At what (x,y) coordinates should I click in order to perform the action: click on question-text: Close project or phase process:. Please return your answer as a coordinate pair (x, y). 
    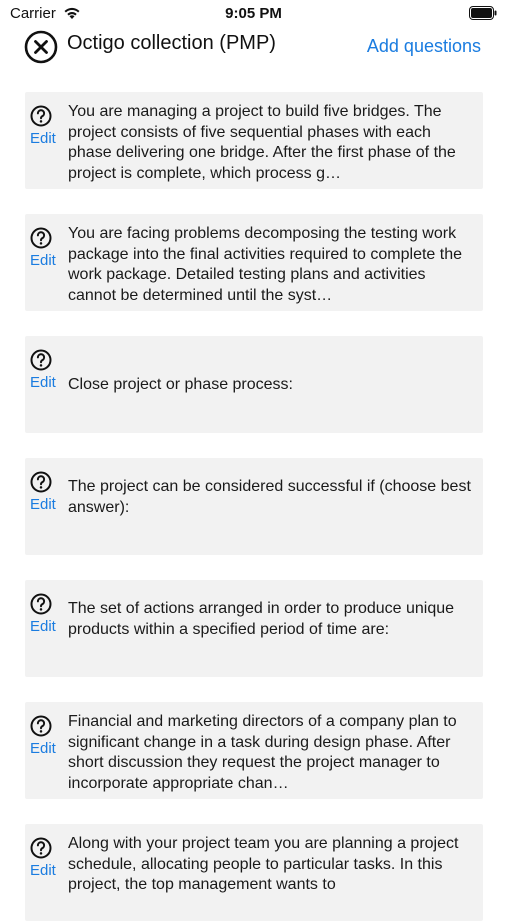
    Looking at the image, I should click on (180, 384).